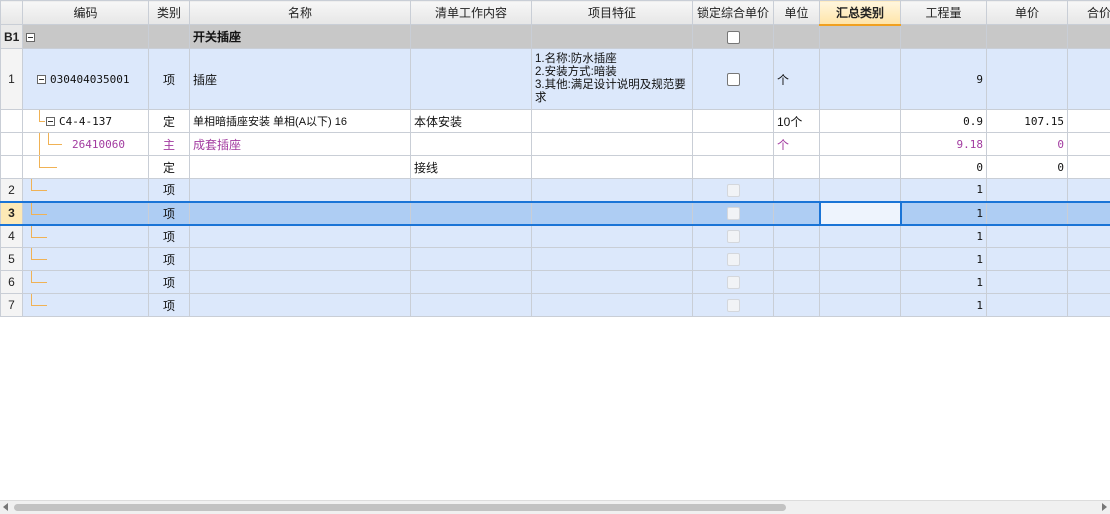  I want to click on scroll-left-arrow-icon, so click(5, 507).